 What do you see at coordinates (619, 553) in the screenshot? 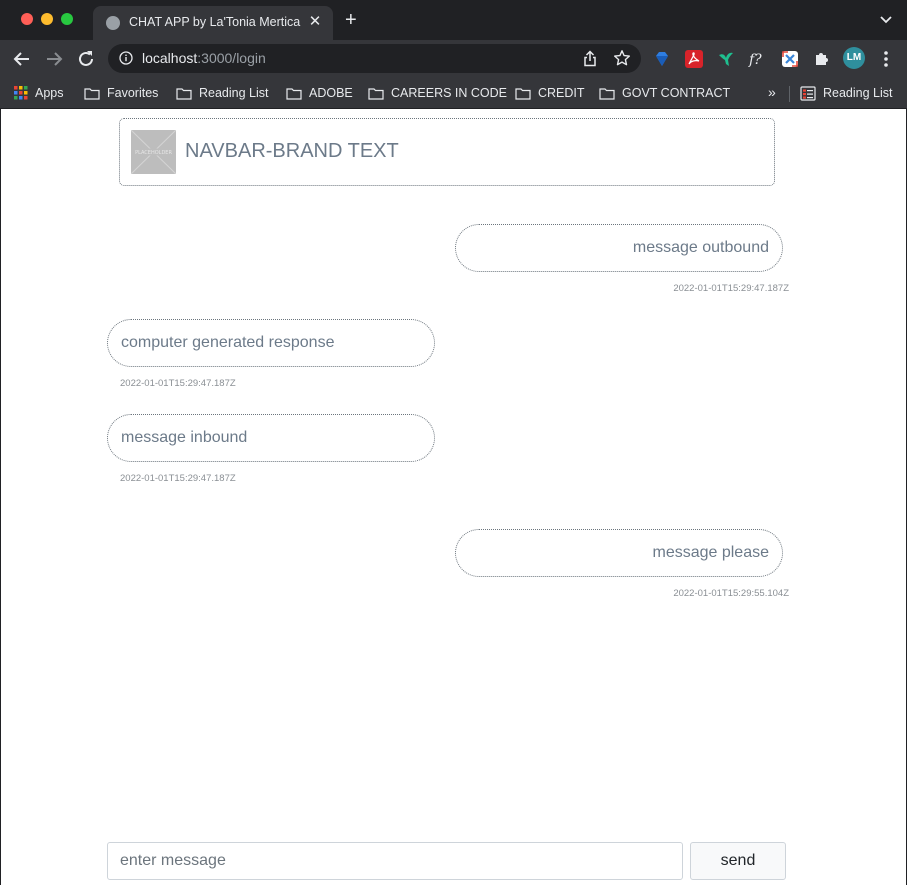
I see `message-bubble-outbound: message please` at bounding box center [619, 553].